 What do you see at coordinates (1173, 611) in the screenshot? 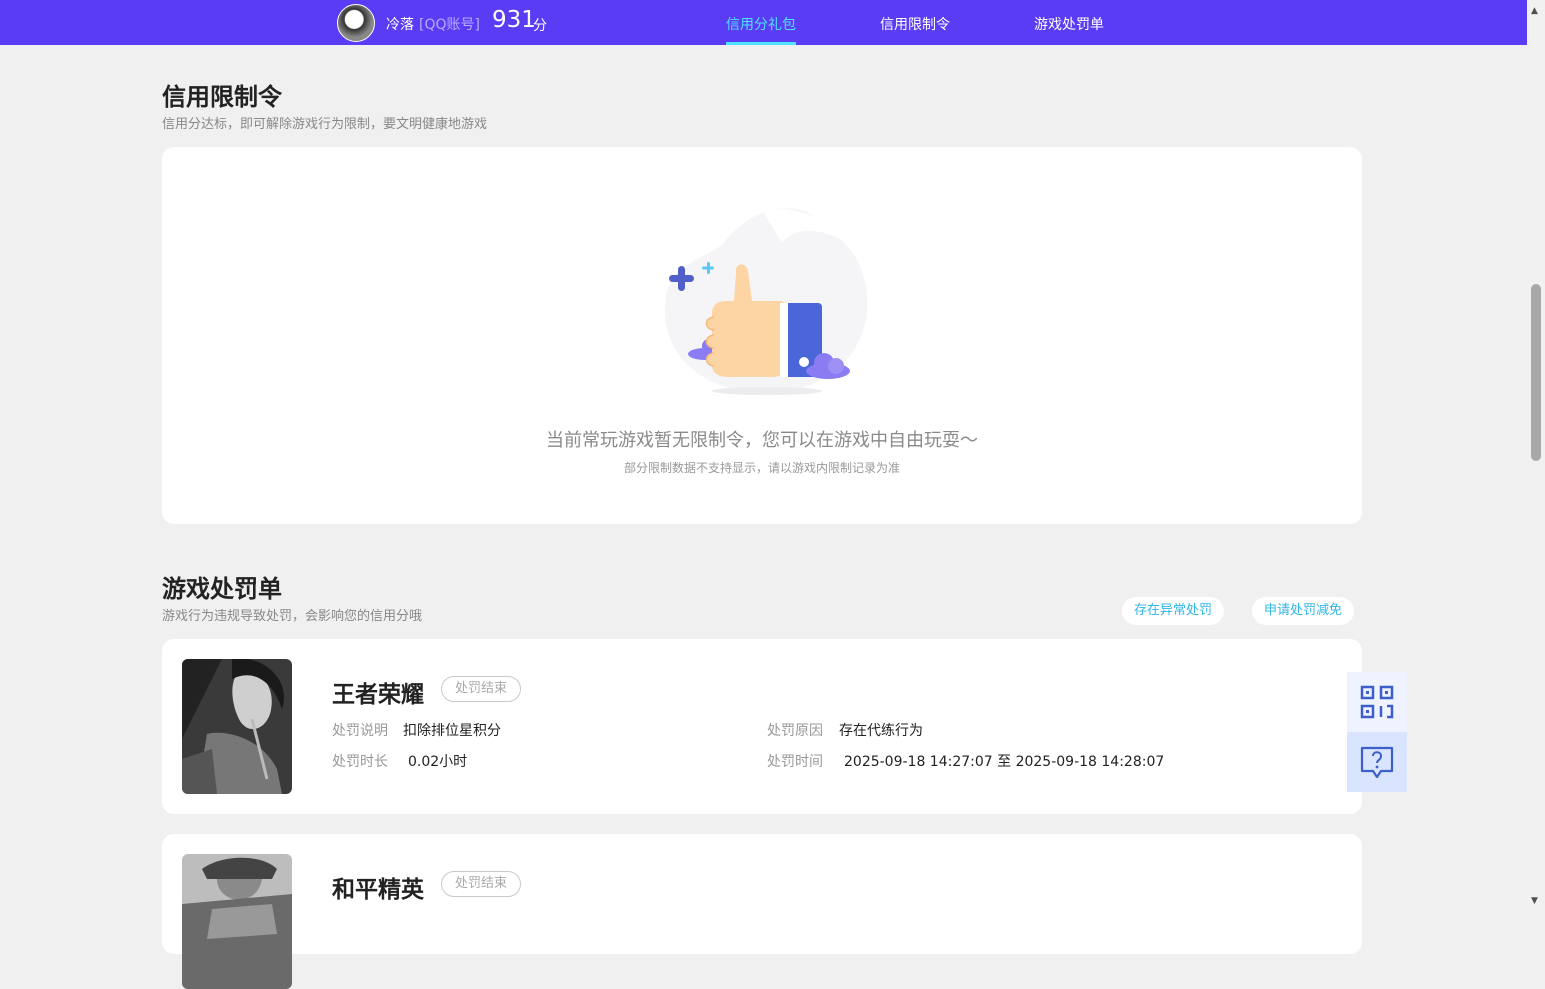
I see `abnormal-penalty-button: 存在异常处罚` at bounding box center [1173, 611].